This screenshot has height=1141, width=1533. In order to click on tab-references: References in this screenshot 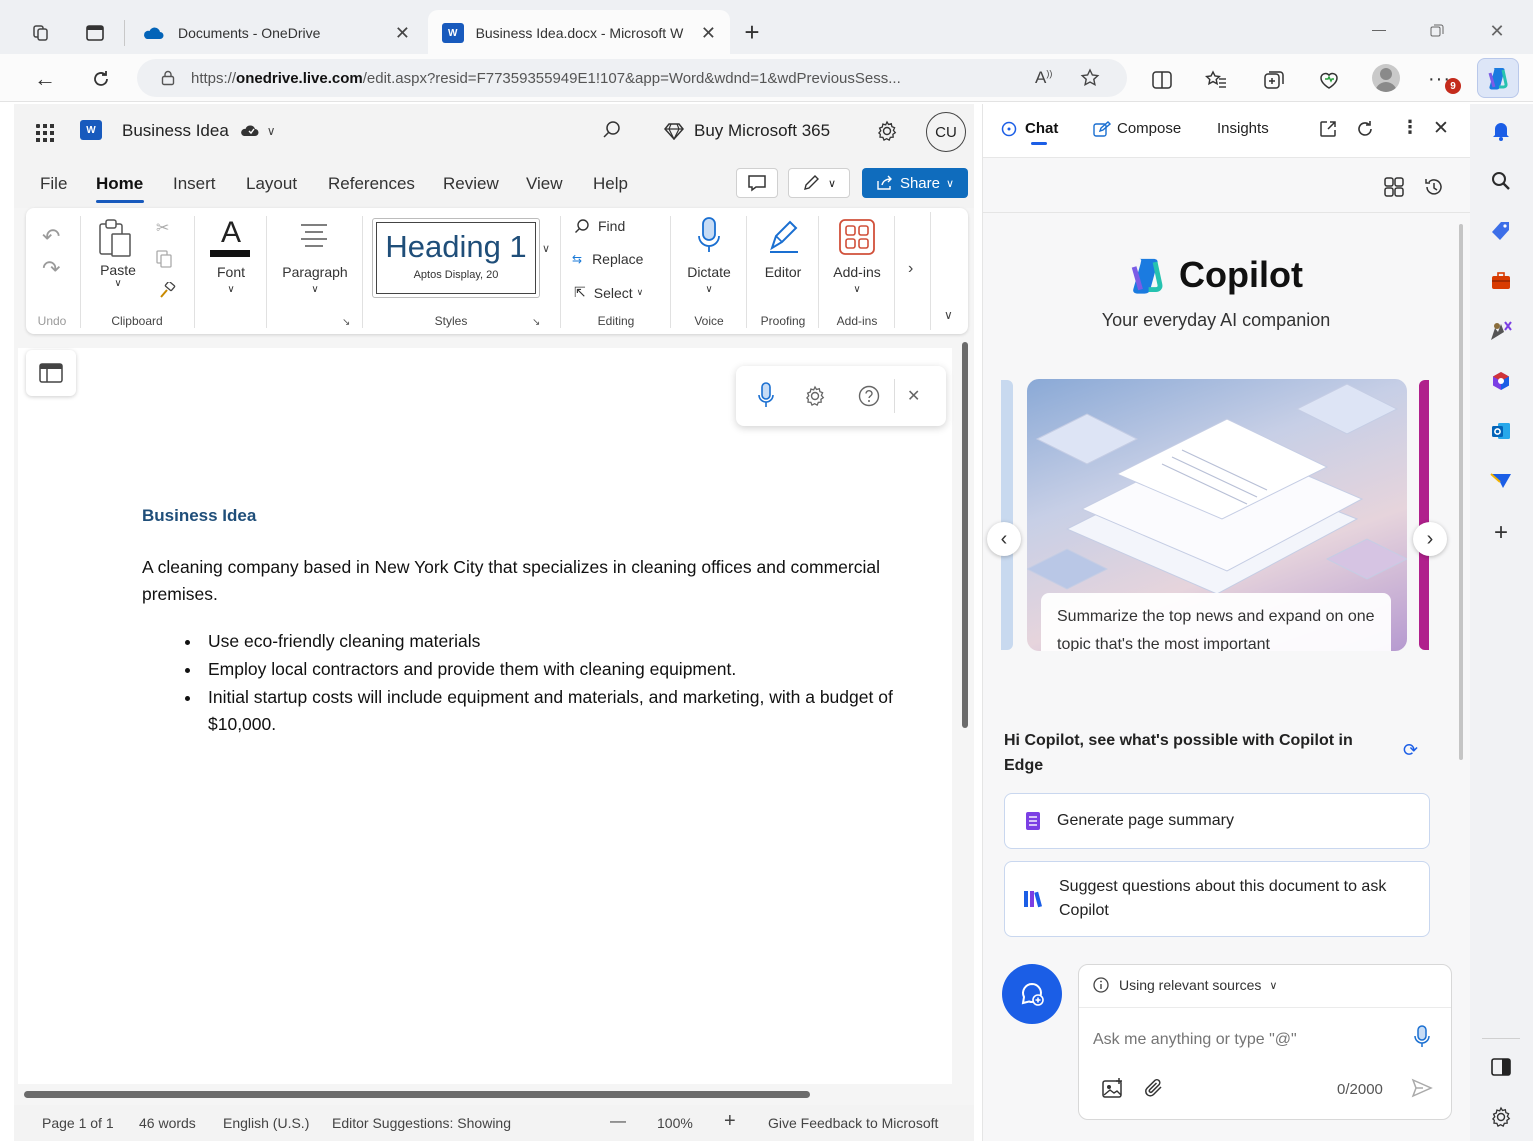, I will do `click(371, 184)`.